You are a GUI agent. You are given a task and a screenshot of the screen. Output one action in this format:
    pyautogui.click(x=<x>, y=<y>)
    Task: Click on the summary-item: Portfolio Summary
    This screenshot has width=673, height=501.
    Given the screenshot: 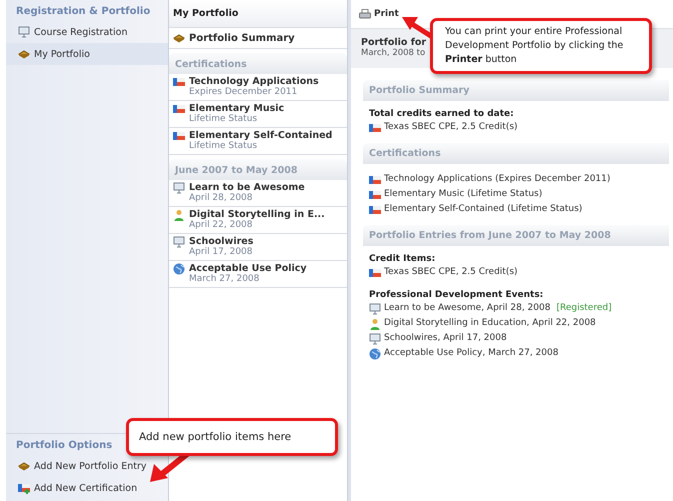 What is the action you would take?
    pyautogui.click(x=258, y=38)
    